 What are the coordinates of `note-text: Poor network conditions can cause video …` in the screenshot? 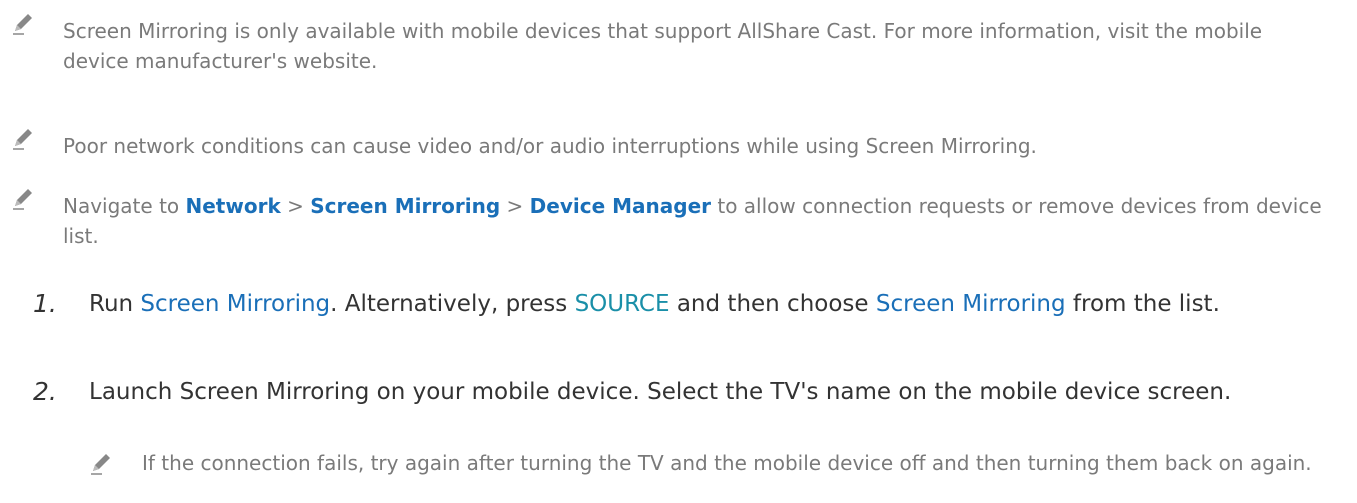 It's located at (550, 146).